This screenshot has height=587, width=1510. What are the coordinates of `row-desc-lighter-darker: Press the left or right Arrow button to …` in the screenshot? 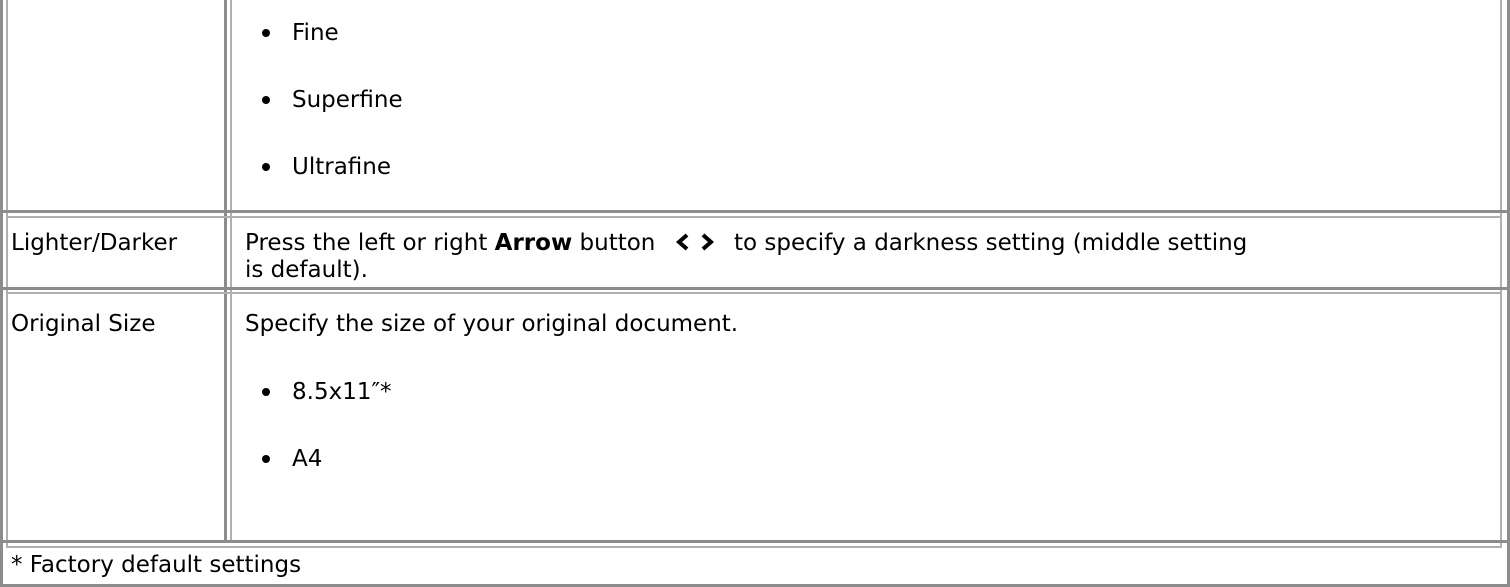 It's located at (746, 243).